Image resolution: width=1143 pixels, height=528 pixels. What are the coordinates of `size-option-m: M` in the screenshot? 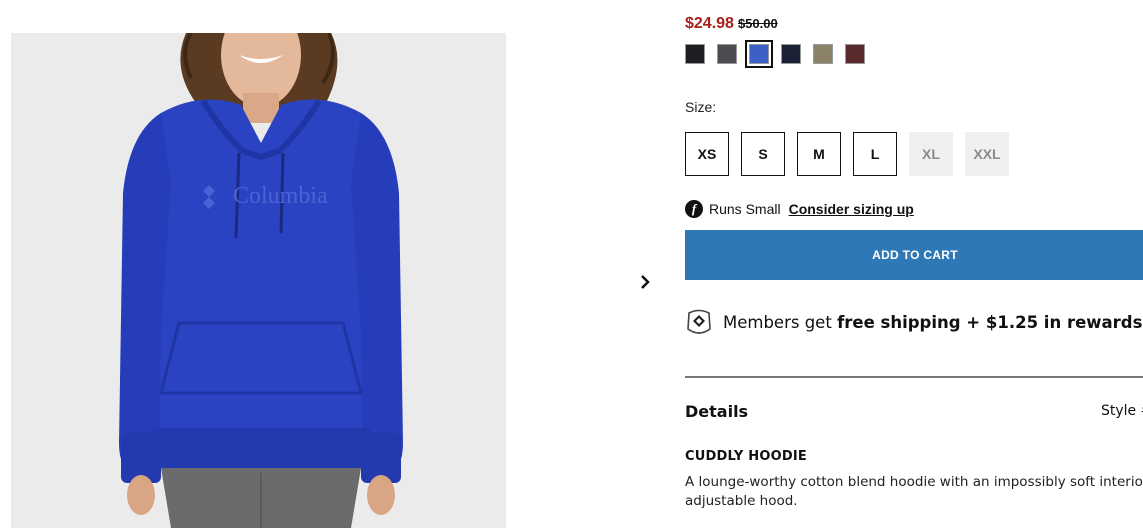 It's located at (819, 154).